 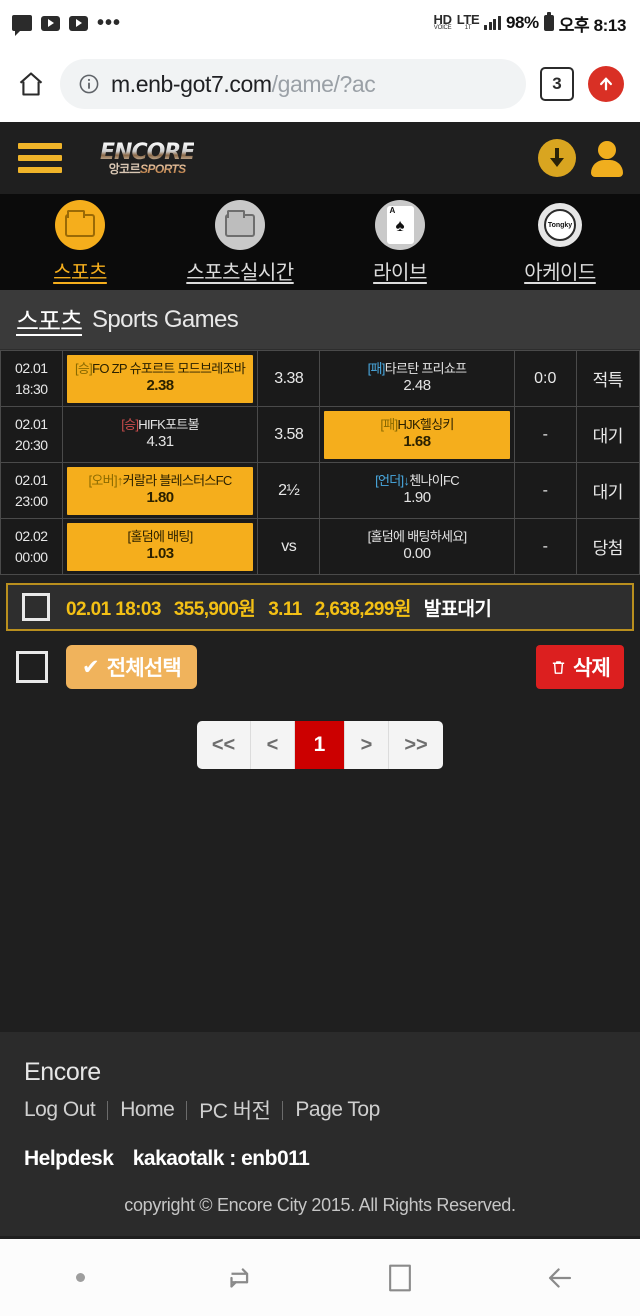 I want to click on bet-away-value: 1.90, so click(x=417, y=498).